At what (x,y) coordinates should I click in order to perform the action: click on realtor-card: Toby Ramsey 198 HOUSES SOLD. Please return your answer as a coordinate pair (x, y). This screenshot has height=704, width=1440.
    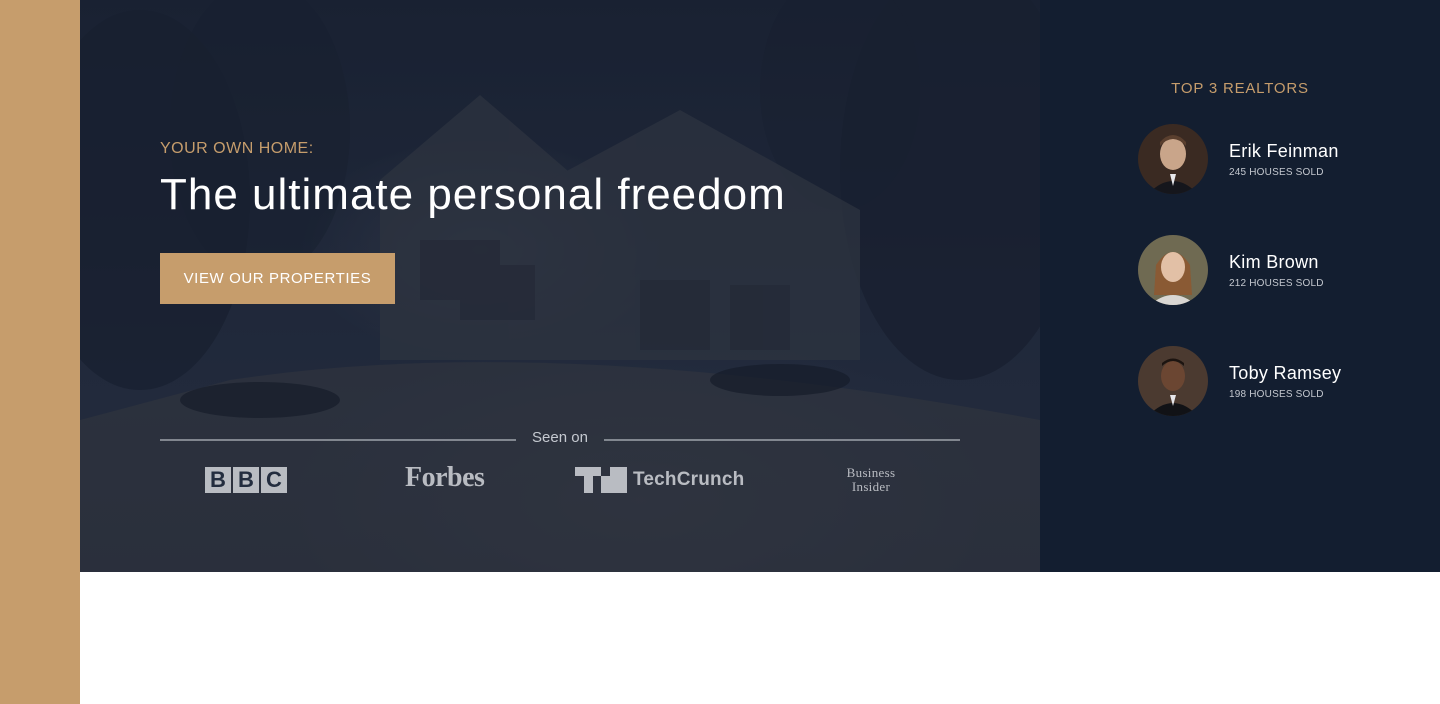
    Looking at the image, I should click on (1268, 382).